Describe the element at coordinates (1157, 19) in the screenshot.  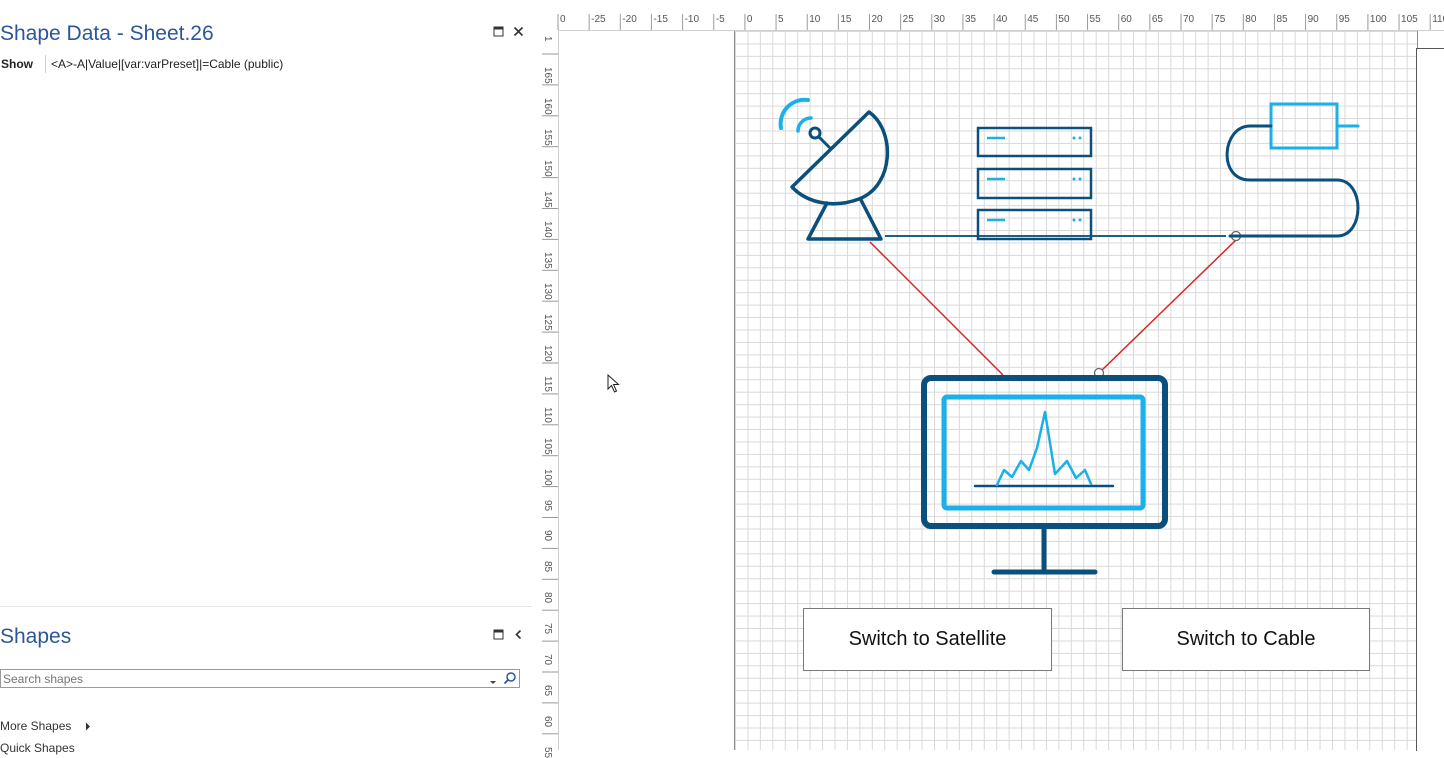
I see `ruler-top-label: 65` at that location.